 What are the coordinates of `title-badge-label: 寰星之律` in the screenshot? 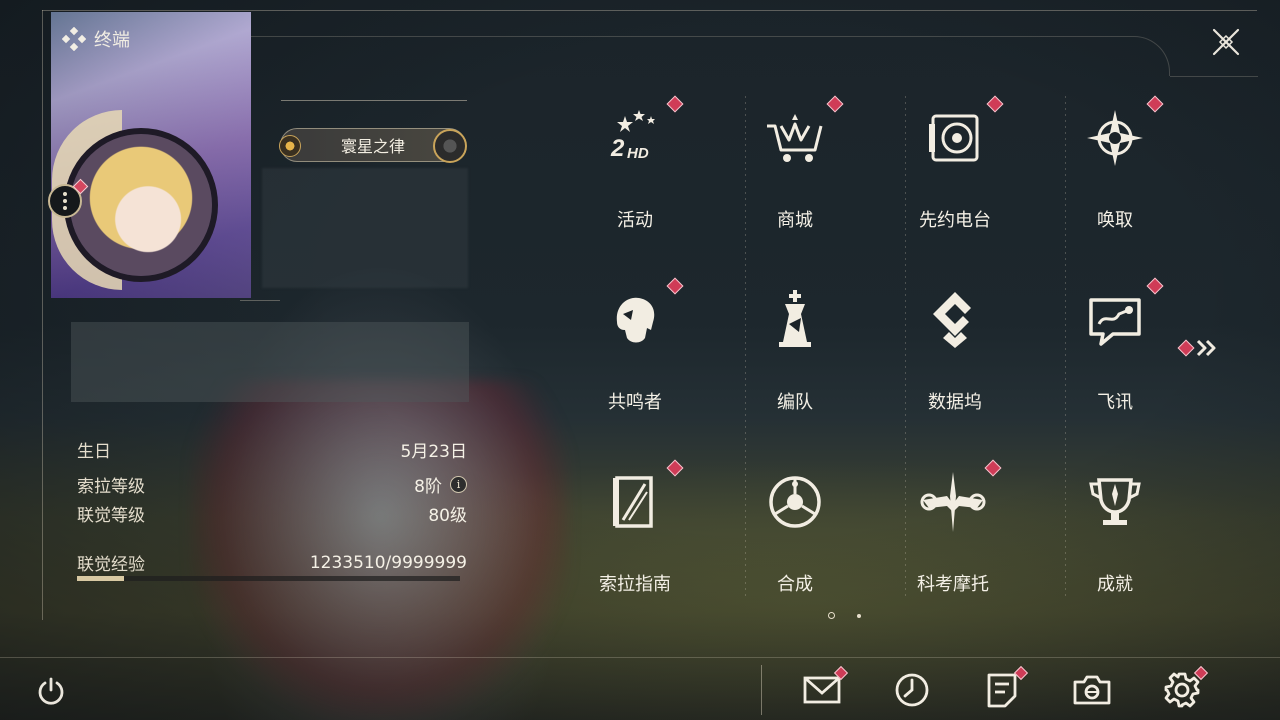 It's located at (372, 146).